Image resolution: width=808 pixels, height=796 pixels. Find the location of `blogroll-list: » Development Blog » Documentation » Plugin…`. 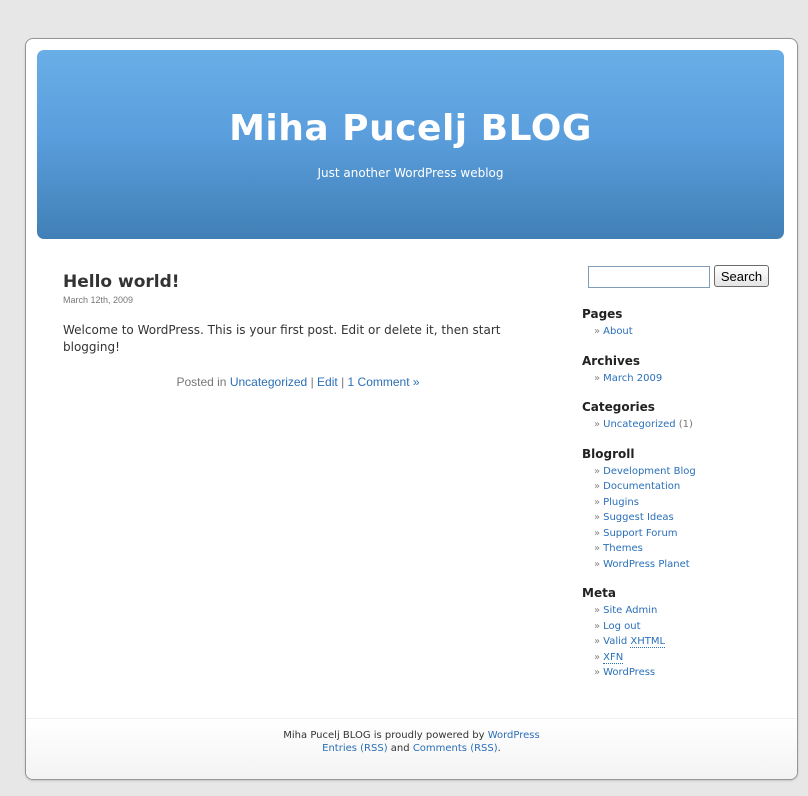

blogroll-list: » Development Blog » Documentation » Plugin… is located at coordinates (687, 518).